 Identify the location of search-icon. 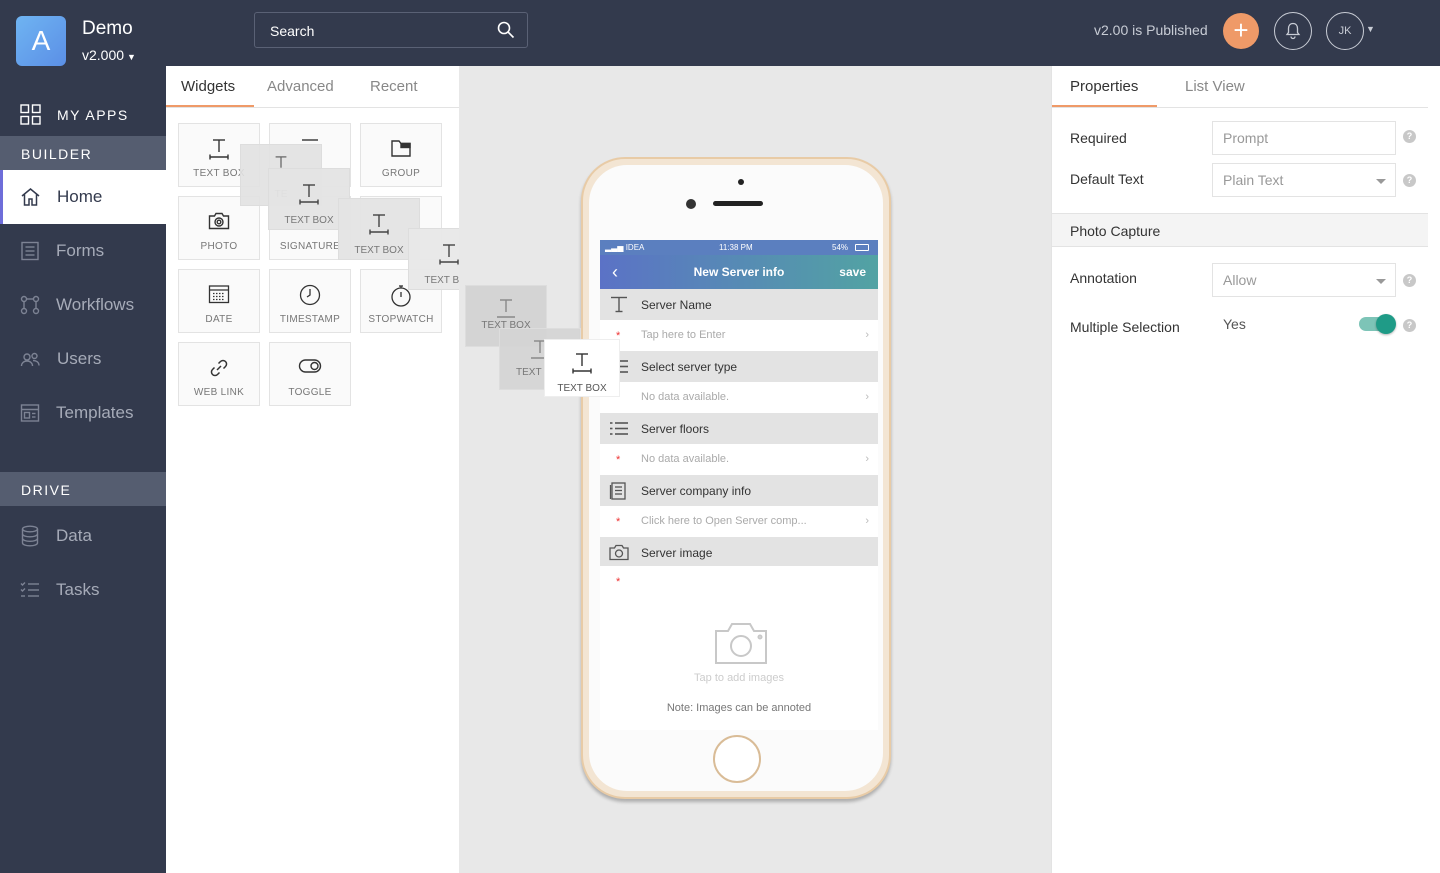
(506, 30).